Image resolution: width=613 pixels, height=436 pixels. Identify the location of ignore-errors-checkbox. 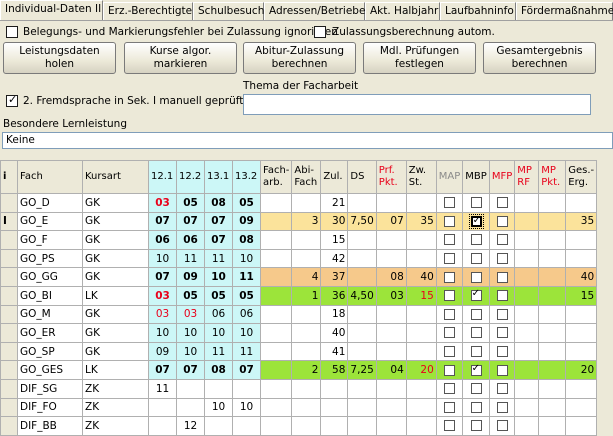
(12, 32).